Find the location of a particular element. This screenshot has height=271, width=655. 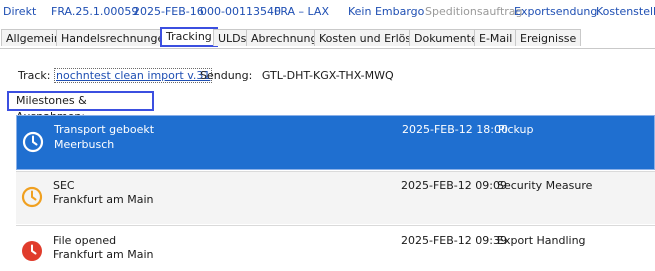

tab-email: E-Mail is located at coordinates (496, 37).